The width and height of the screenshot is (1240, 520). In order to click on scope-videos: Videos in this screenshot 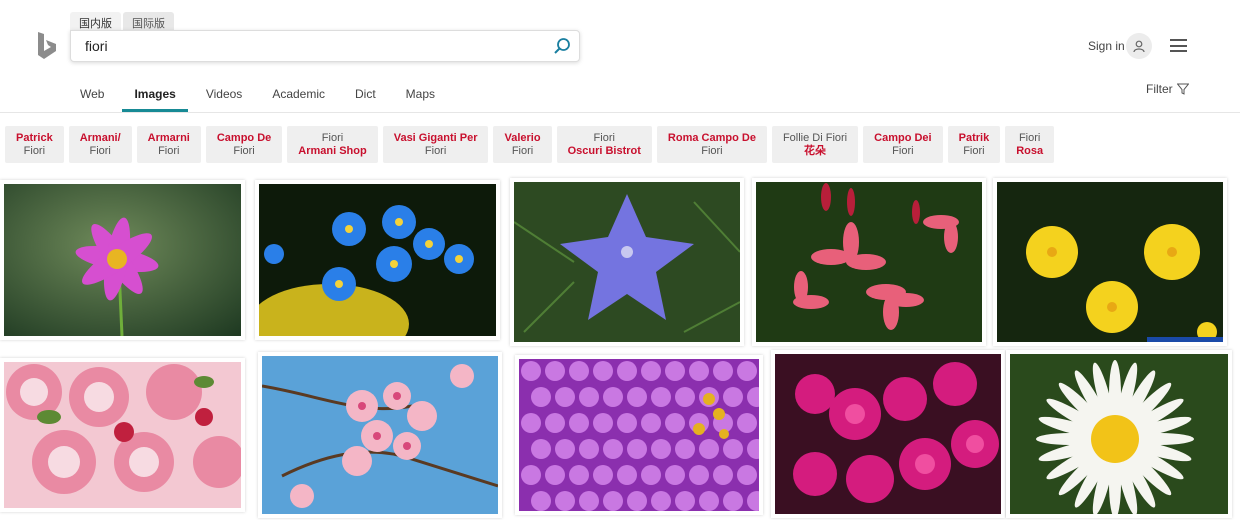, I will do `click(224, 99)`.